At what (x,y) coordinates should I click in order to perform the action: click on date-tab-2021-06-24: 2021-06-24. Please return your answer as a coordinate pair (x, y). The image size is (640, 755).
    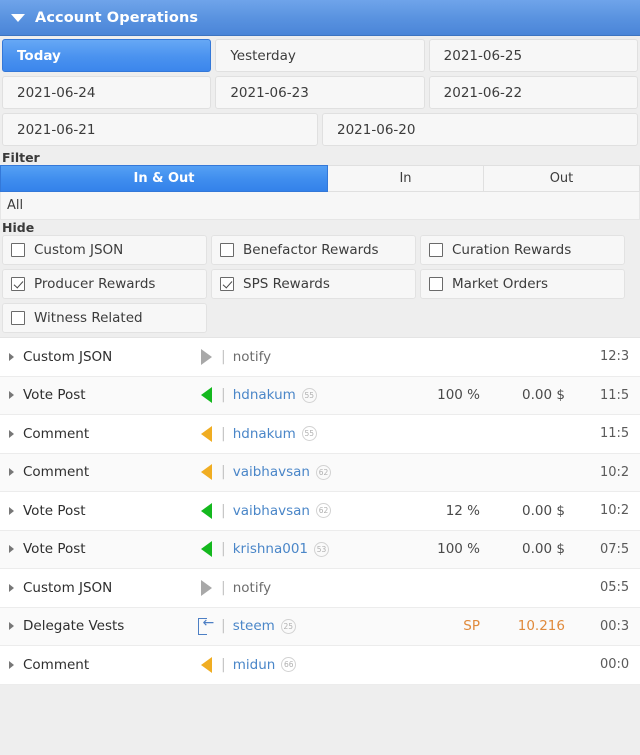
    Looking at the image, I should click on (107, 92).